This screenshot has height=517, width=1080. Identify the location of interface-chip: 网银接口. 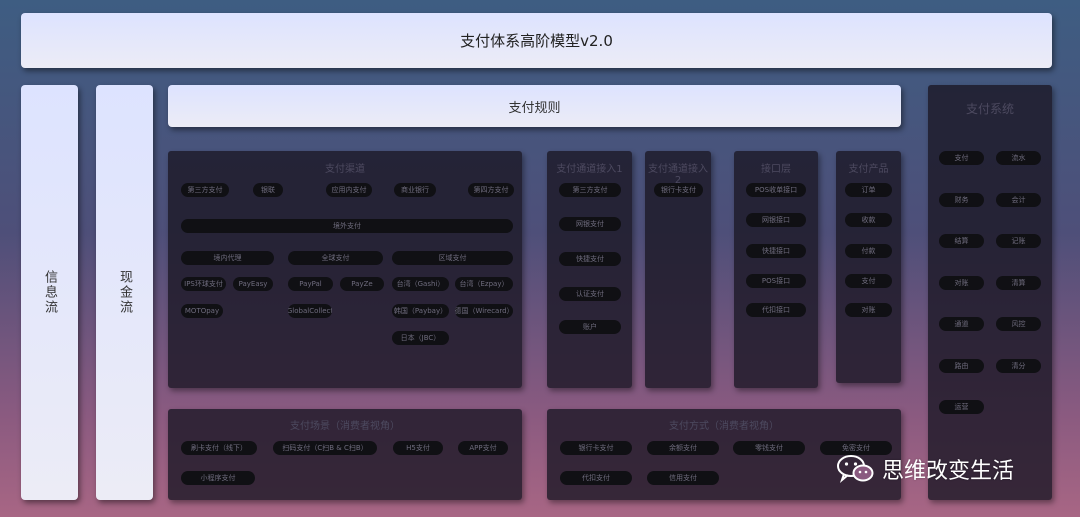
(776, 220).